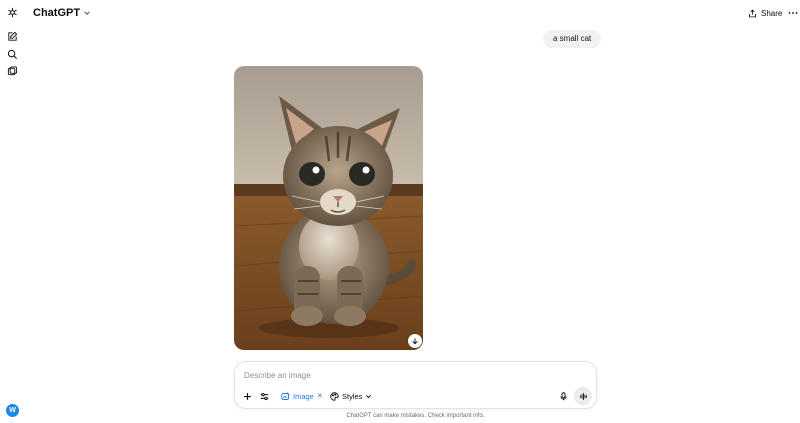 The height and width of the screenshot is (423, 800). I want to click on tools-button, so click(264, 396).